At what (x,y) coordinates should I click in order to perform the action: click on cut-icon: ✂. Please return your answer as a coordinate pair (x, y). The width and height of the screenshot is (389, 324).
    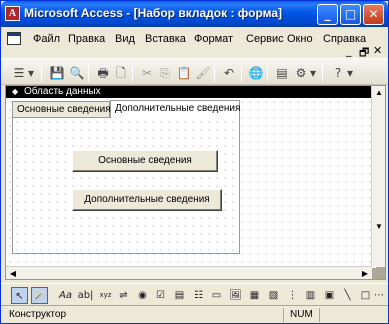
    Looking at the image, I should click on (147, 73).